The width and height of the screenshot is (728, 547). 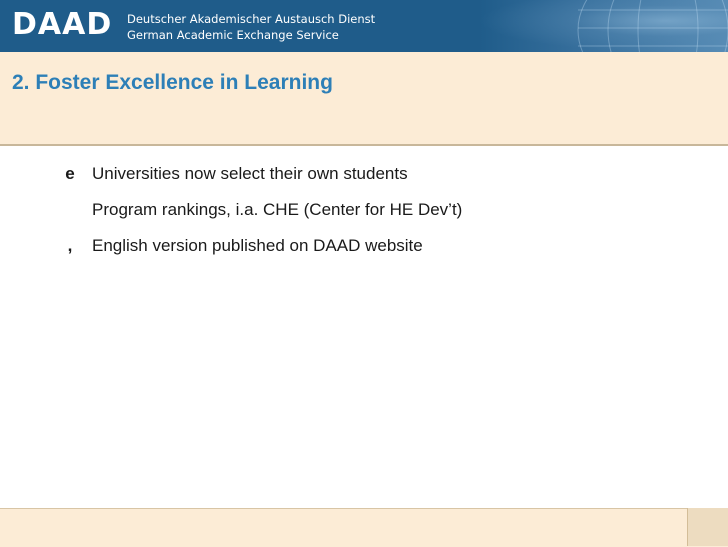 I want to click on globe-graphic, so click(x=603, y=26).